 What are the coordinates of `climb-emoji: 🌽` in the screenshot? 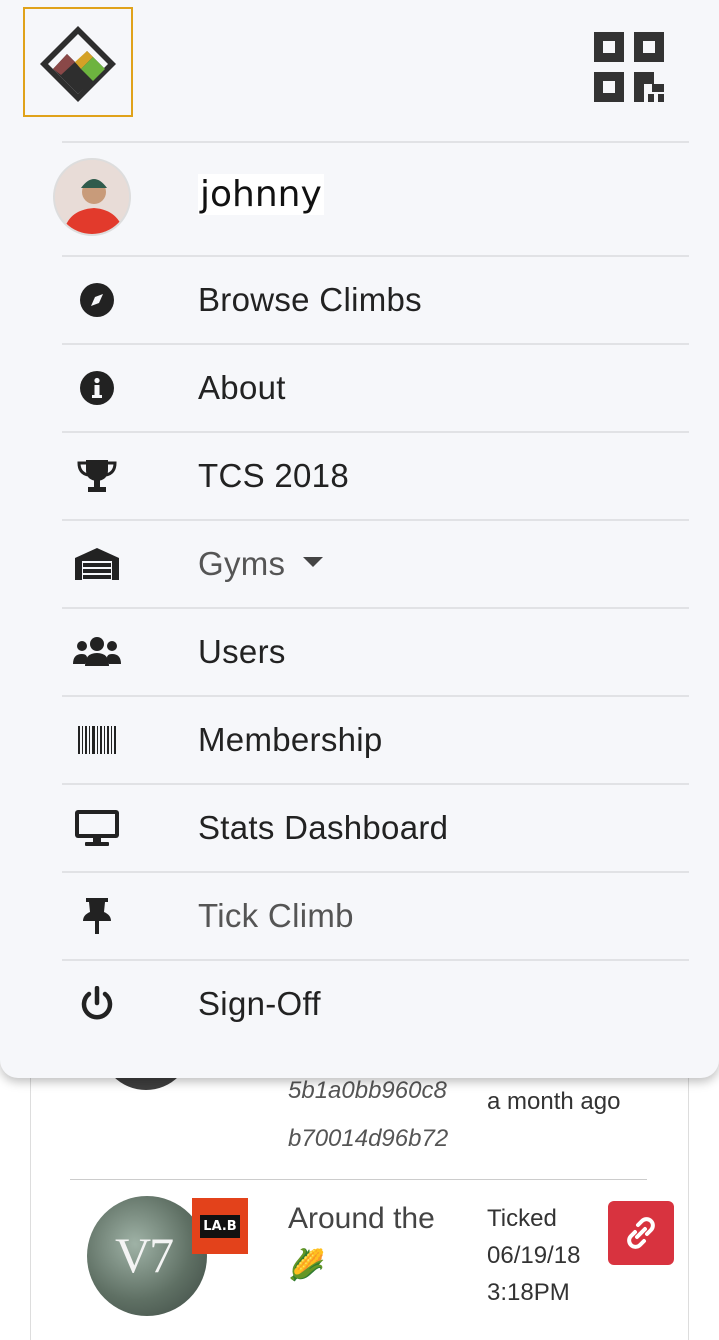 It's located at (307, 1265).